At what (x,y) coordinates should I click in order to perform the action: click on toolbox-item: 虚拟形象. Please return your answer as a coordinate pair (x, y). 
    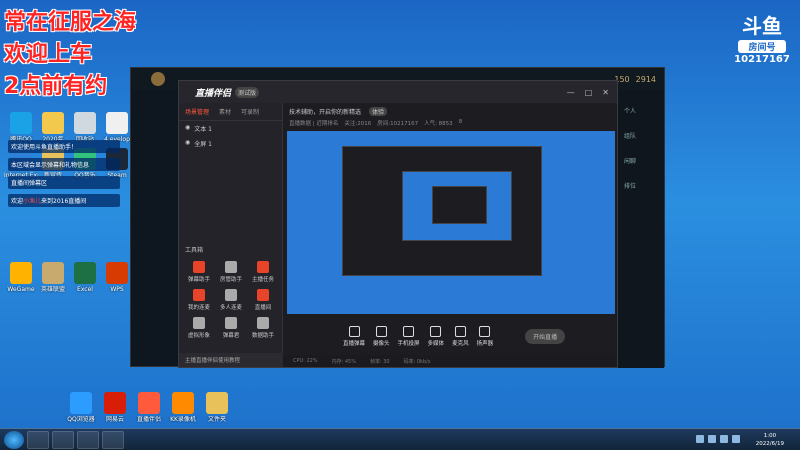
    Looking at the image, I should click on (199, 328).